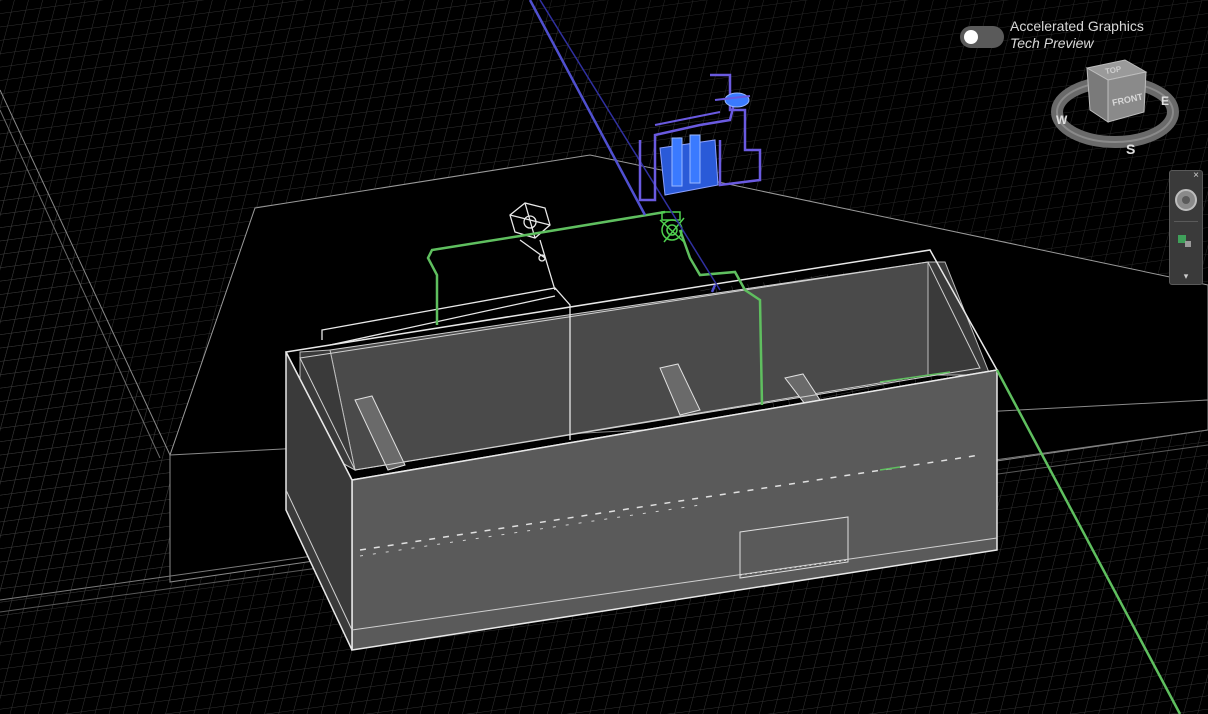 The image size is (1208, 714). Describe the element at coordinates (971, 37) in the screenshot. I see `toggle-knob` at that location.